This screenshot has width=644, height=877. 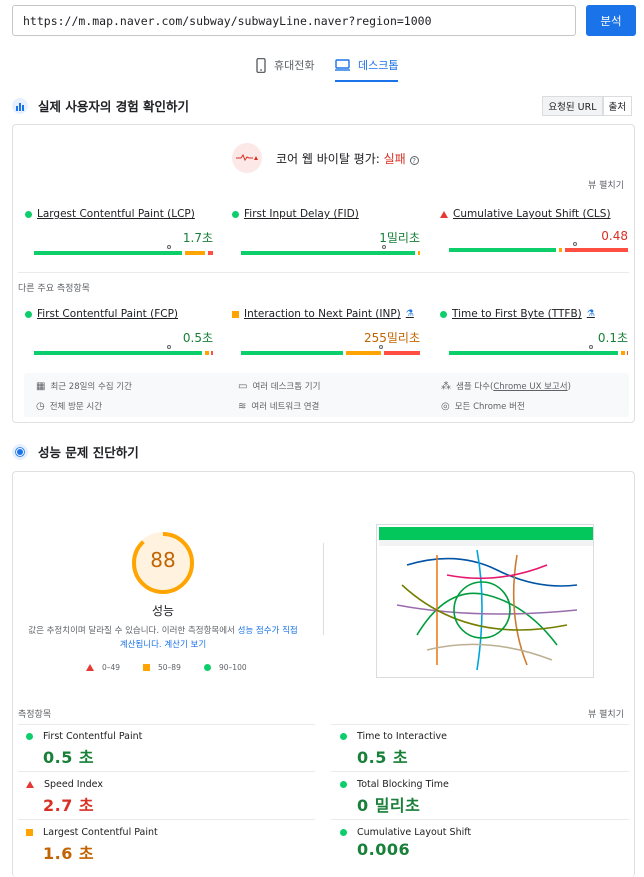 I want to click on metric-name: Time to First Byte (TTFB), so click(x=517, y=314).